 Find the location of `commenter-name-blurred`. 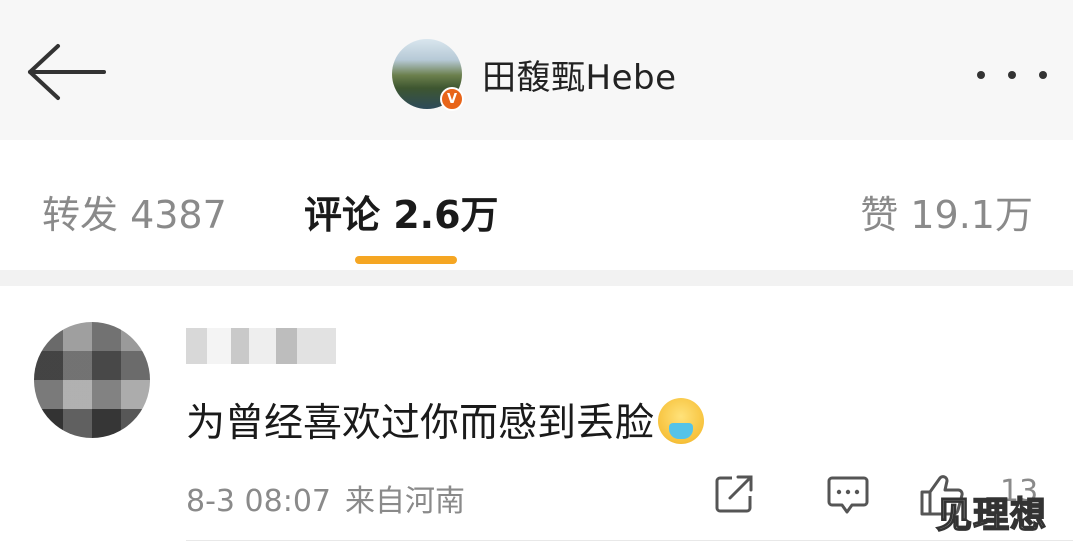

commenter-name-blurred is located at coordinates (261, 346).